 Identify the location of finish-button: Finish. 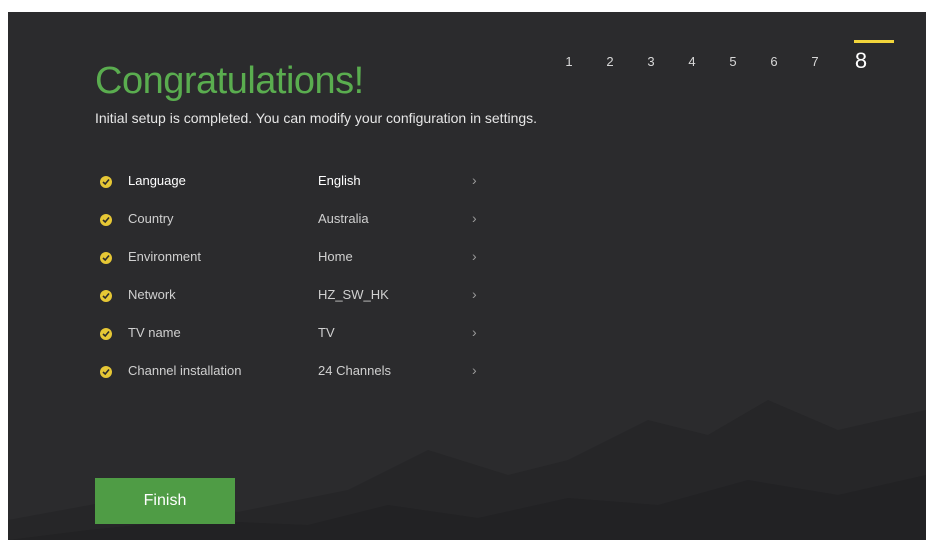
(165, 501).